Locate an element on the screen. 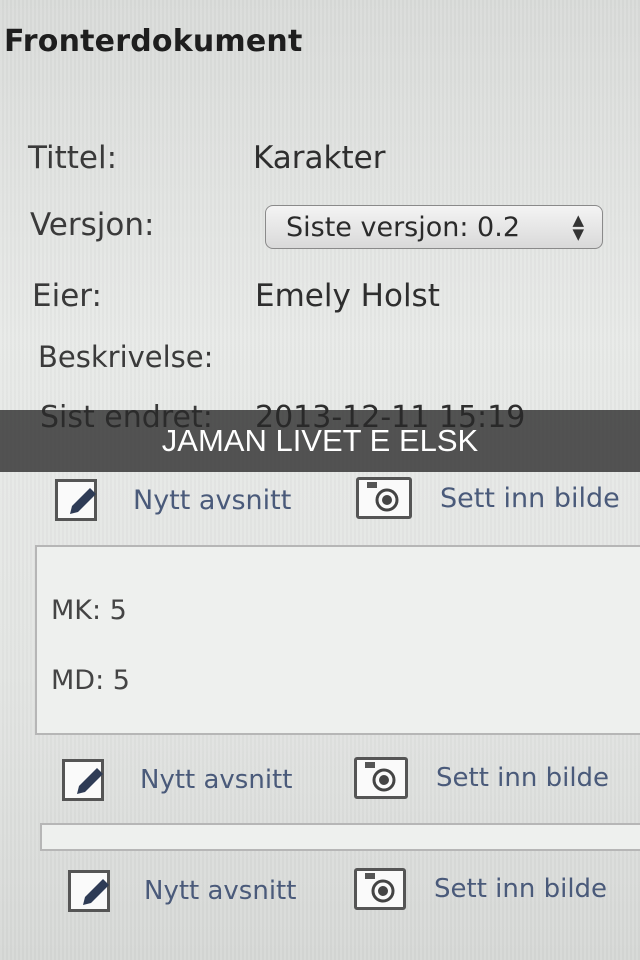  chevron-up-down-icon: ▲ ▼ is located at coordinates (578, 227).